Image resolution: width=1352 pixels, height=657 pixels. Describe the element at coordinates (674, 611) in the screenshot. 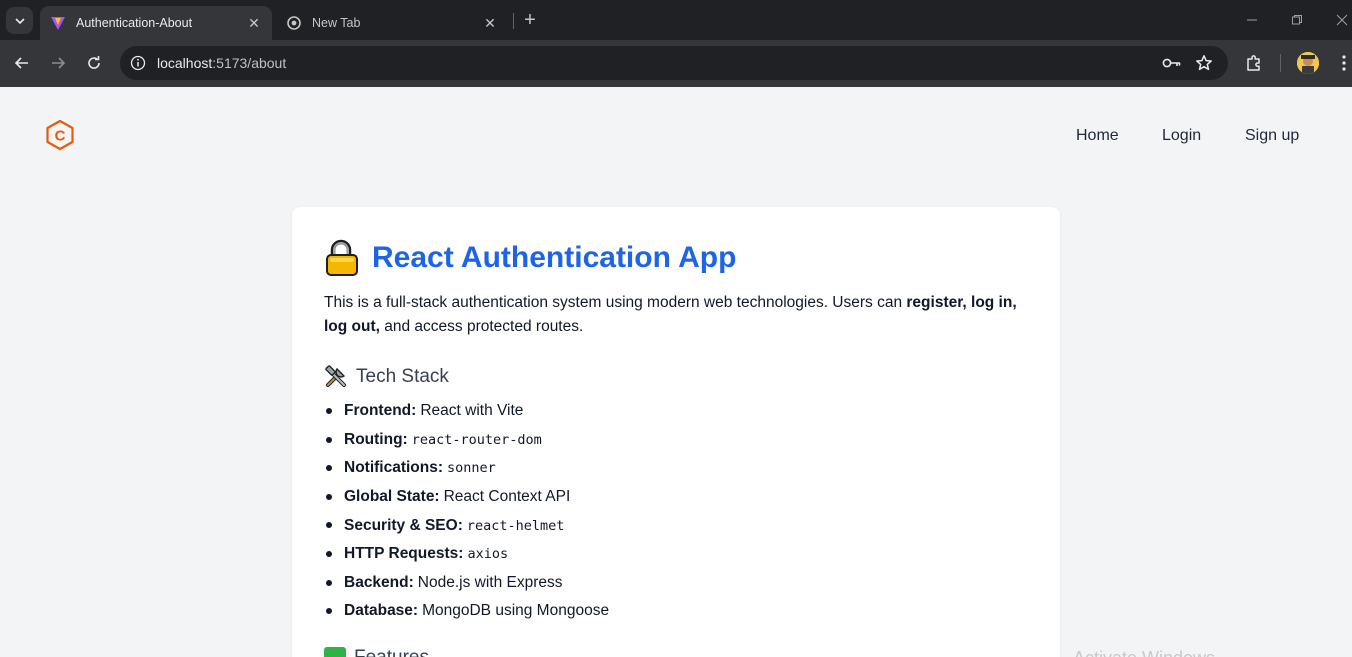

I see `list-item: Database: MongoDB using Mongoose` at that location.